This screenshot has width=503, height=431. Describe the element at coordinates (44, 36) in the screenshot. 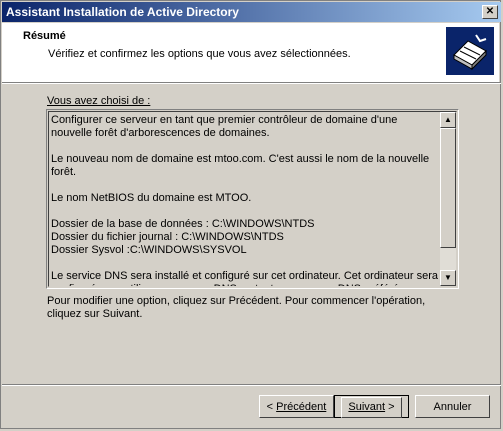

I see `page-title: Résumé` at that location.